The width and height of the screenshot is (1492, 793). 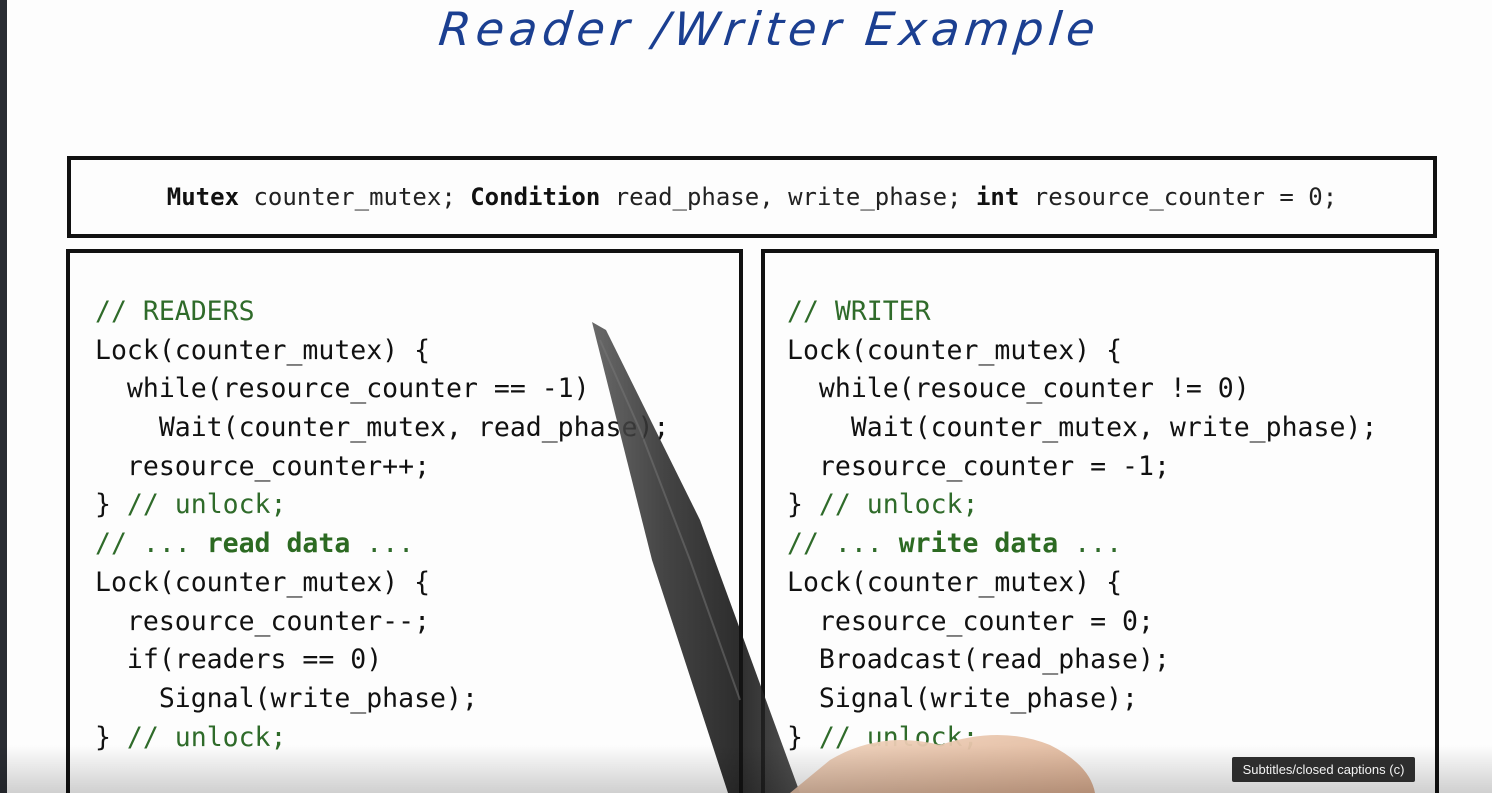 I want to click on read-data-label: read data, so click(x=278, y=544).